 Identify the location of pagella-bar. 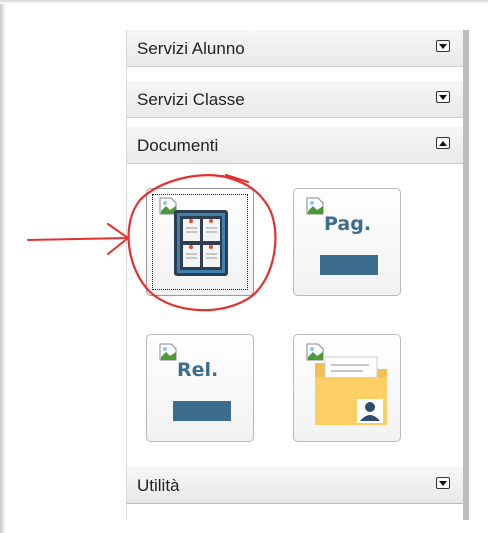
(349, 265).